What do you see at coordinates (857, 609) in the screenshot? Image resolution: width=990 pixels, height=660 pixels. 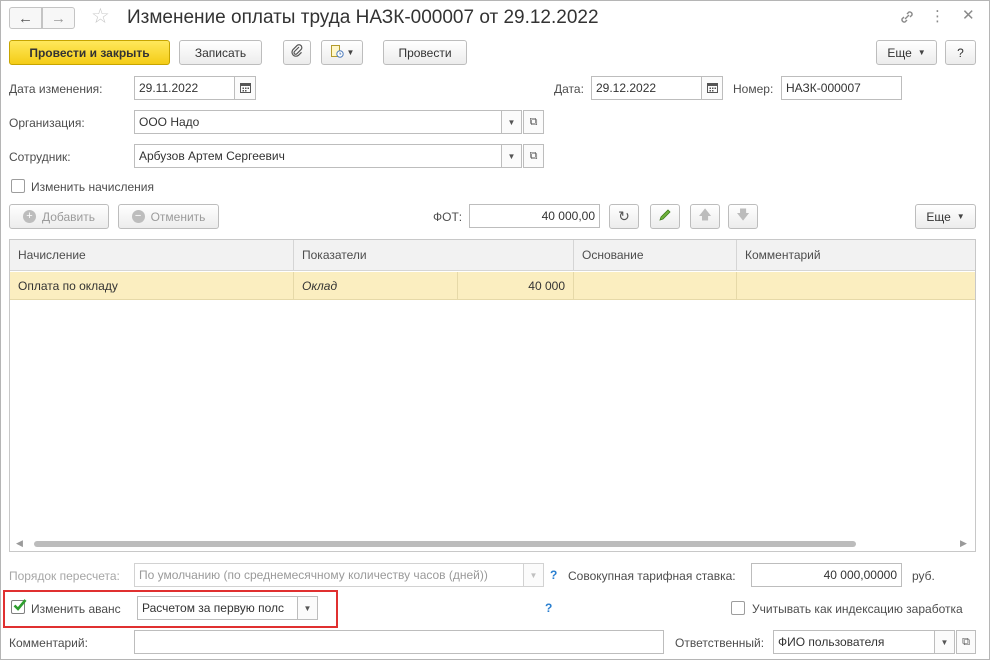 I see `indexation-label: Учитывать как индексацию заработка` at bounding box center [857, 609].